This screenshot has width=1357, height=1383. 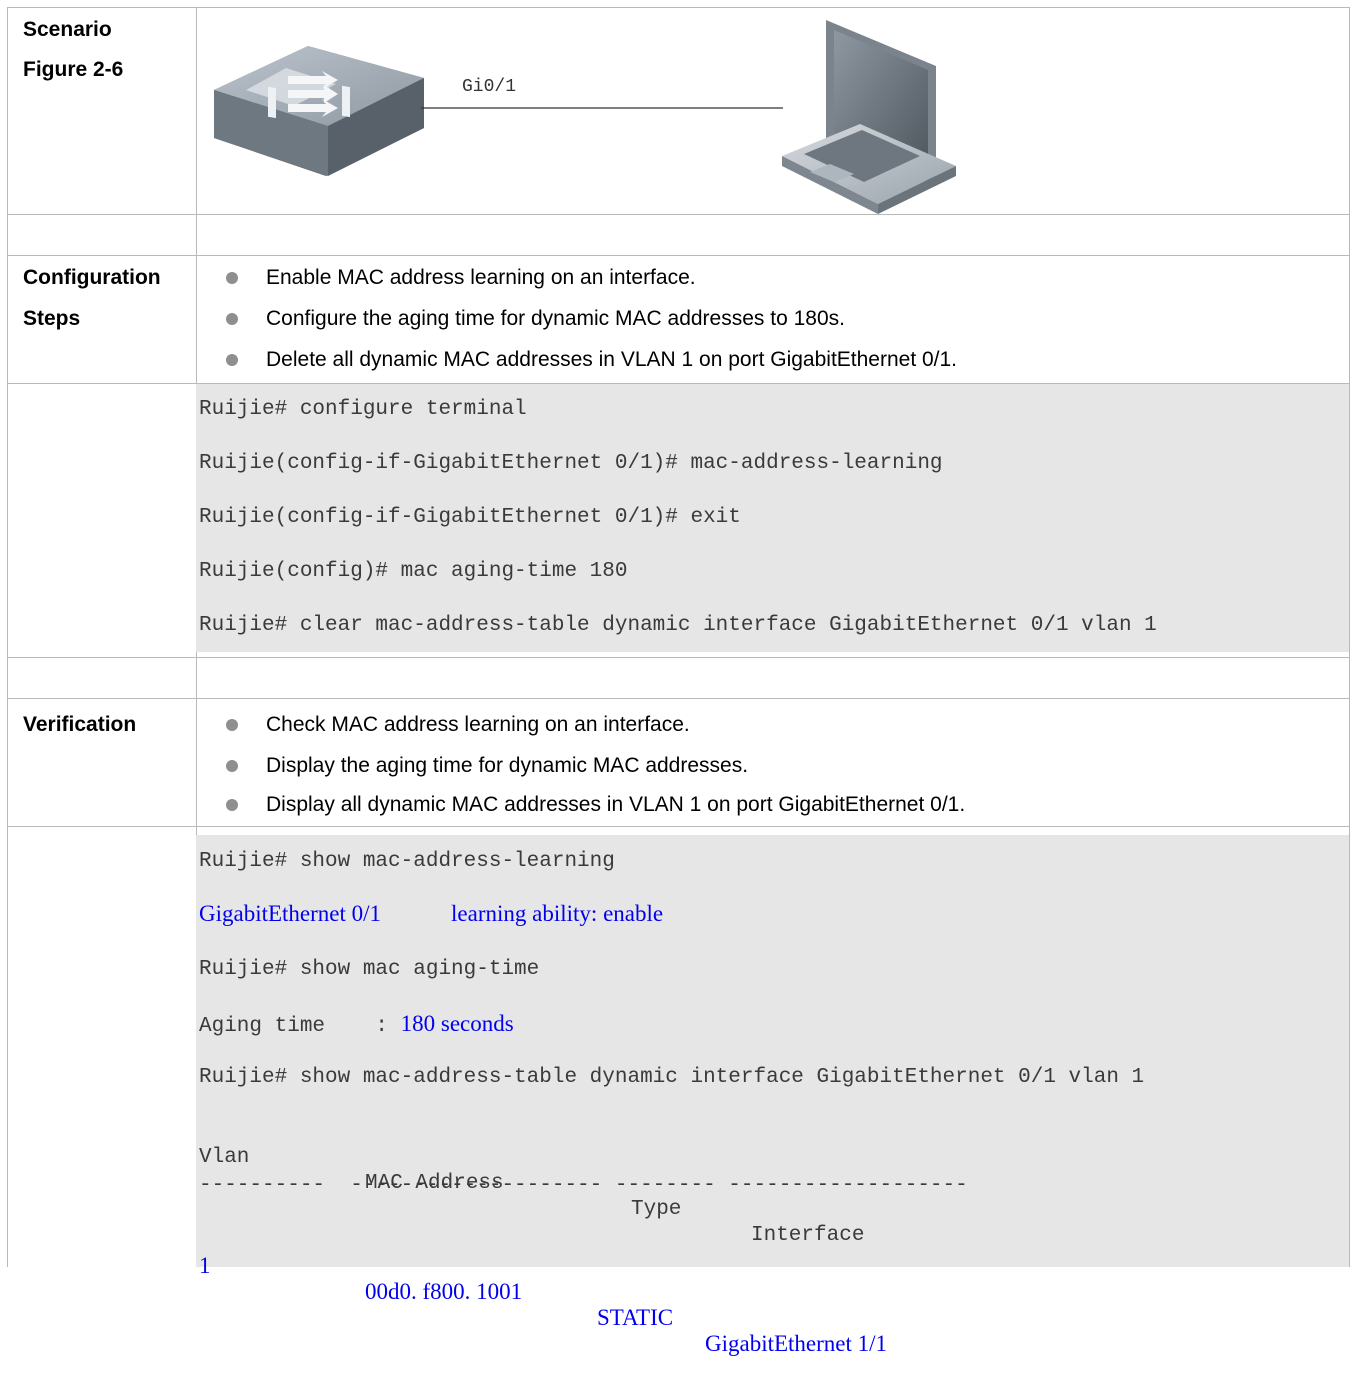 I want to click on configuration-label: Configuration, so click(x=92, y=277).